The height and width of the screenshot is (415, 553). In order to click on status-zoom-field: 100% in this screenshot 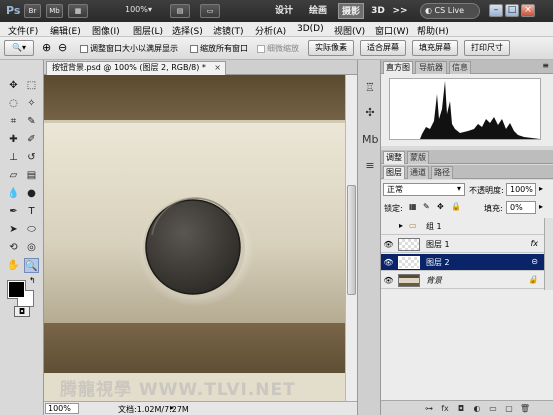, I will do `click(62, 408)`.